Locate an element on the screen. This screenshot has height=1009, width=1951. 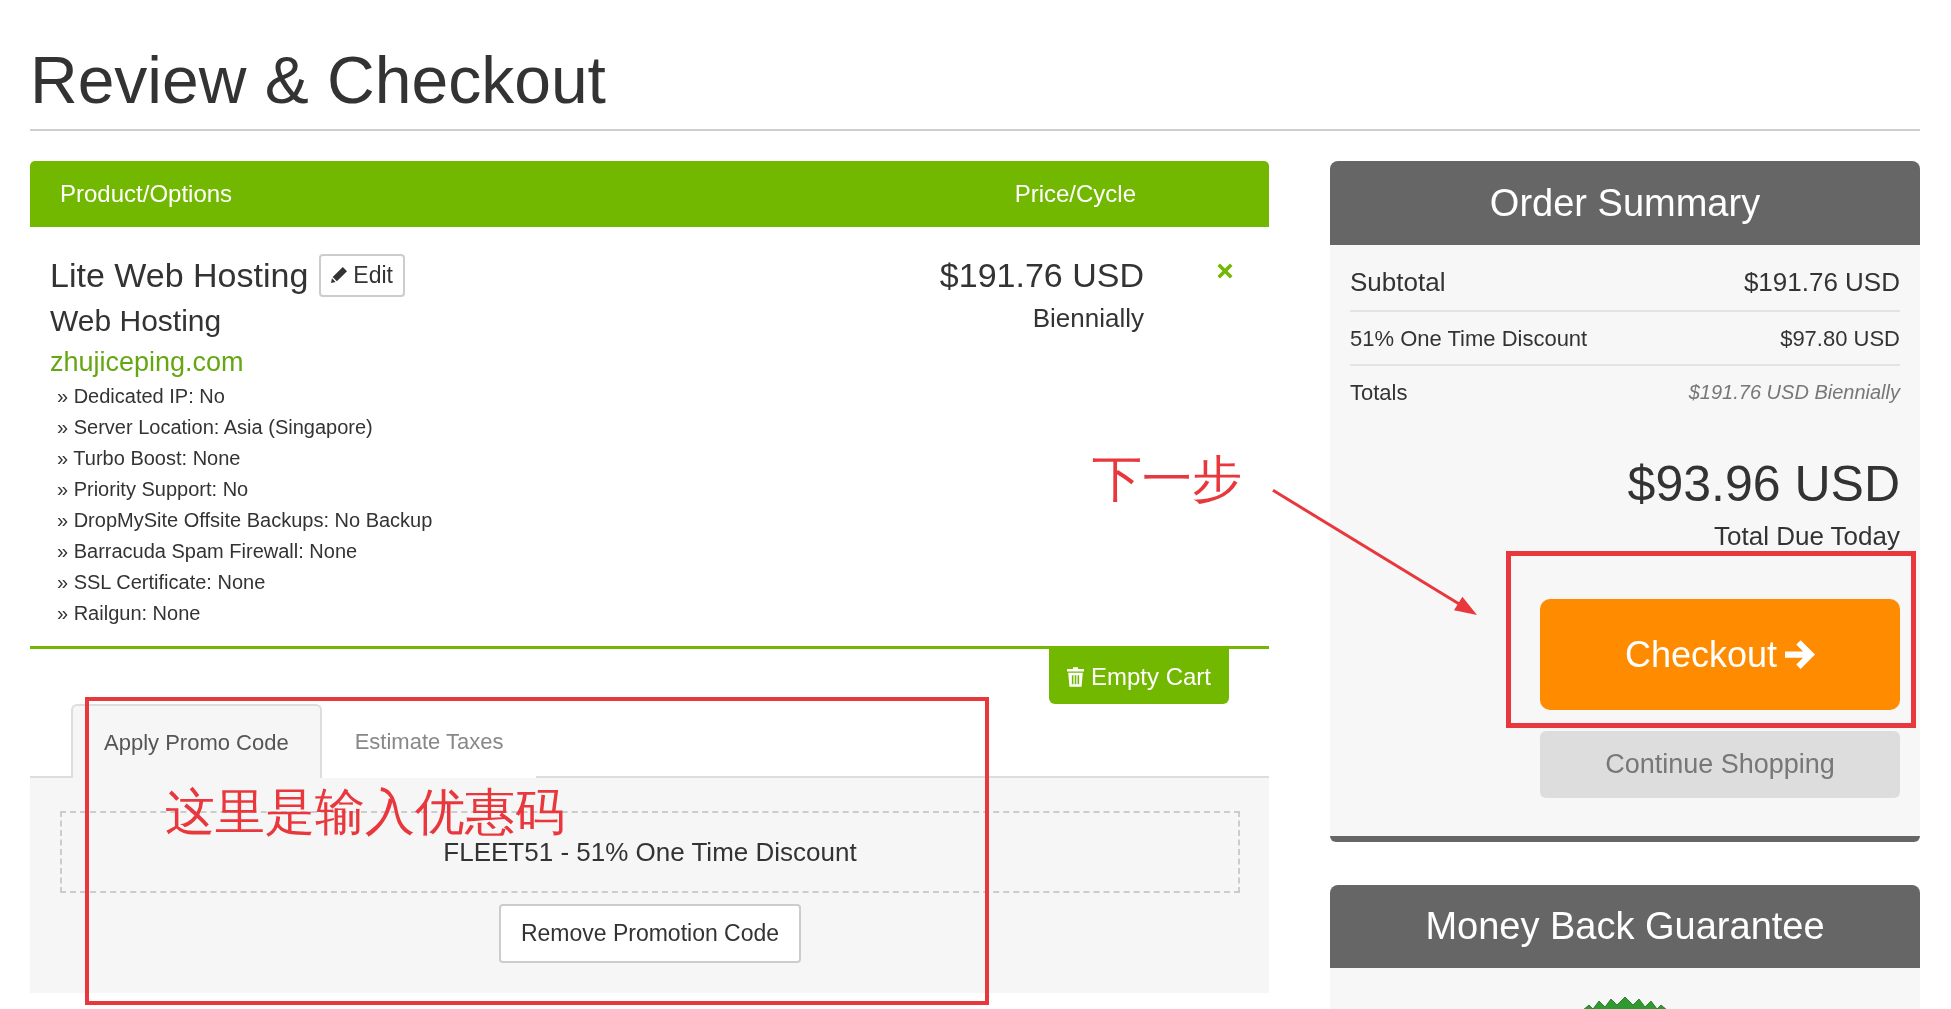
total-due-label: Total Due Today is located at coordinates (1807, 536).